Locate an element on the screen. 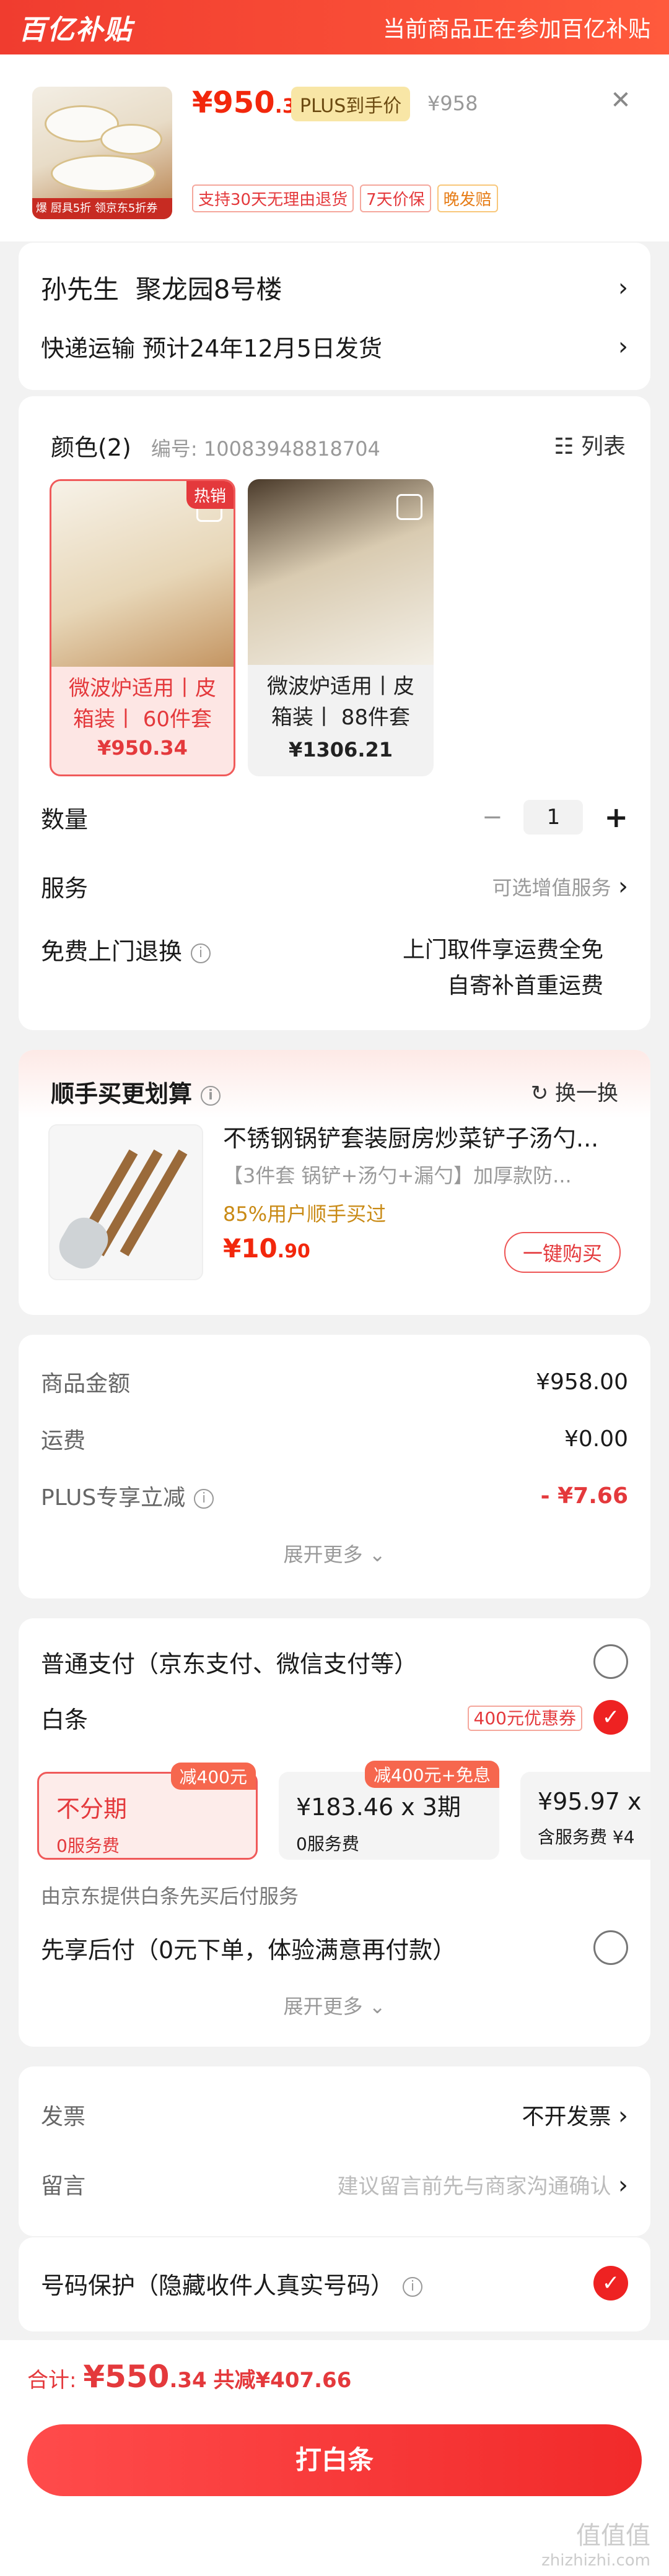  discount-badge: 减400元+免息 is located at coordinates (432, 1774).